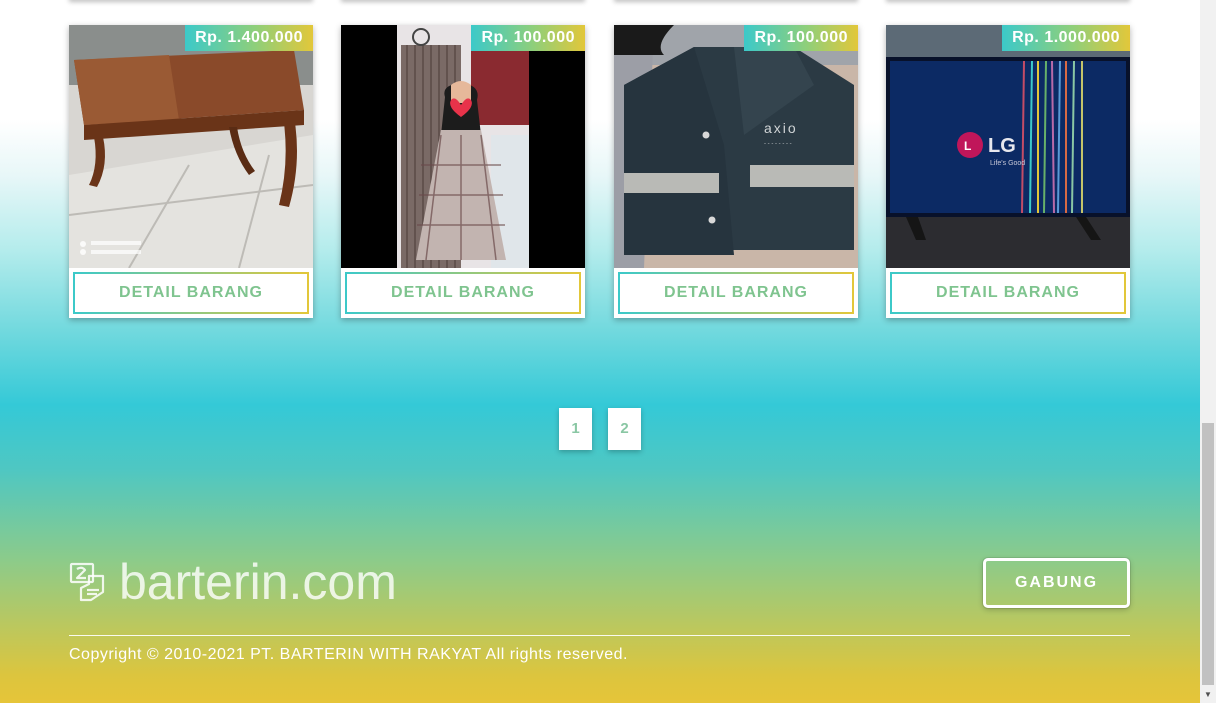  What do you see at coordinates (781, 128) in the screenshot?
I see `svg-text: axio` at bounding box center [781, 128].